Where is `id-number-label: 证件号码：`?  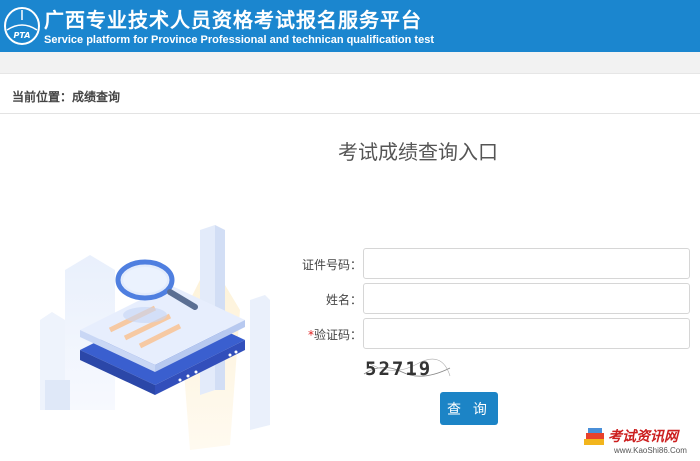 id-number-label: 证件号码： is located at coordinates (331, 265).